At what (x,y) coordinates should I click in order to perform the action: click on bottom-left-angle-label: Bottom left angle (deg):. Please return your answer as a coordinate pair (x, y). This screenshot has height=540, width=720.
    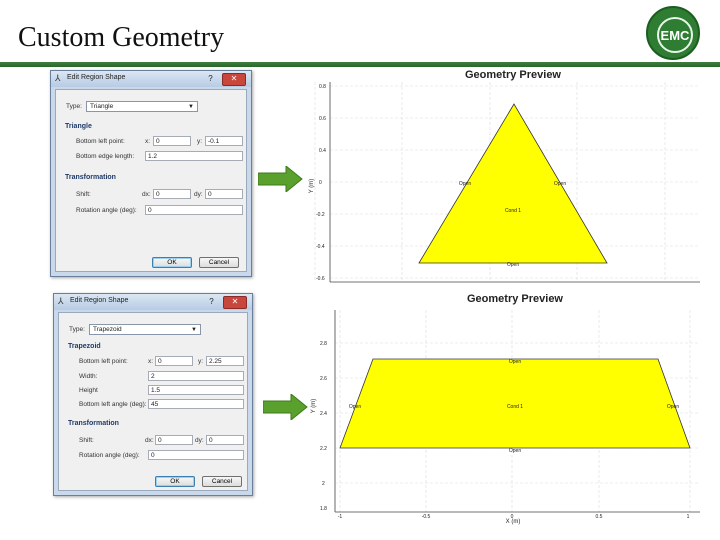
    Looking at the image, I should click on (113, 404).